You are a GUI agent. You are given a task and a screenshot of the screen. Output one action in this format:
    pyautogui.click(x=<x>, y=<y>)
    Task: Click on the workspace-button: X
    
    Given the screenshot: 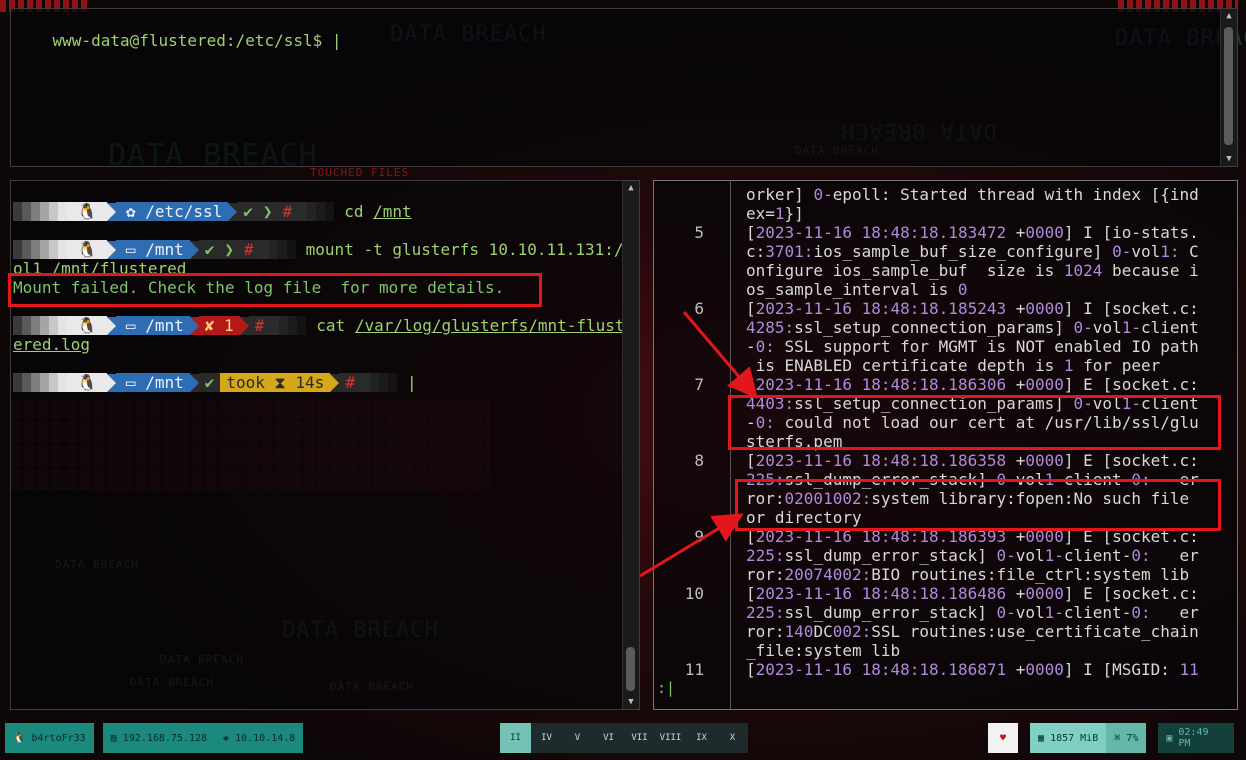 What is the action you would take?
    pyautogui.click(x=732, y=738)
    